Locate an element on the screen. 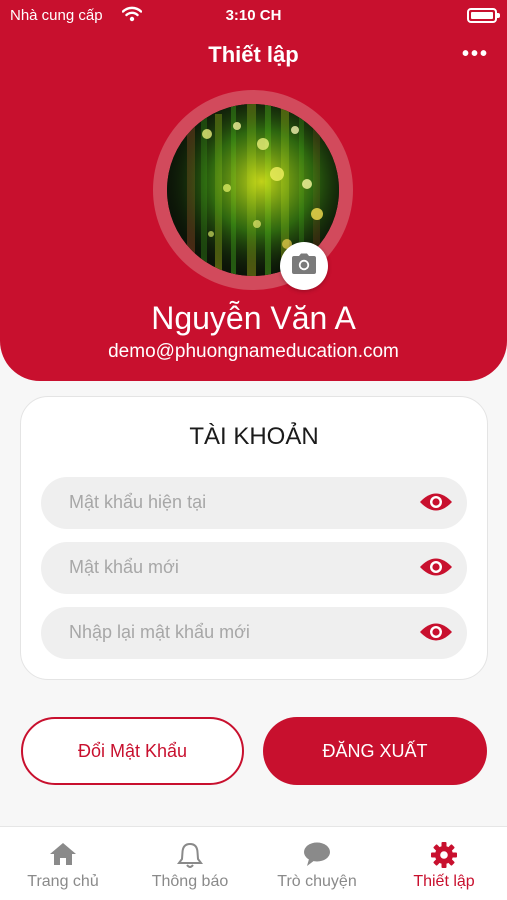  tab-home: Trang chủ is located at coordinates (63, 863).